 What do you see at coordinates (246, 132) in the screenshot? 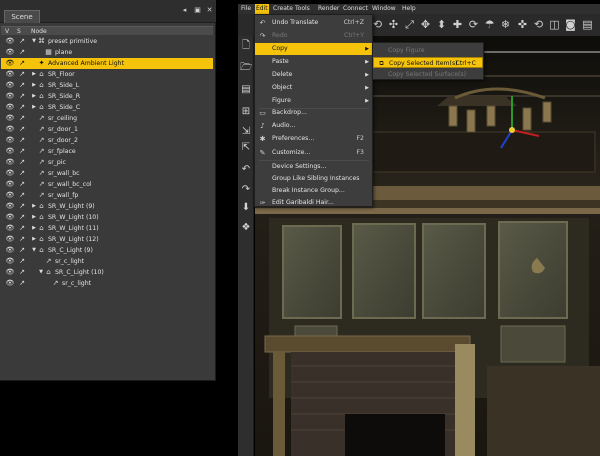
I see `import-icon: ⇲` at bounding box center [246, 132].